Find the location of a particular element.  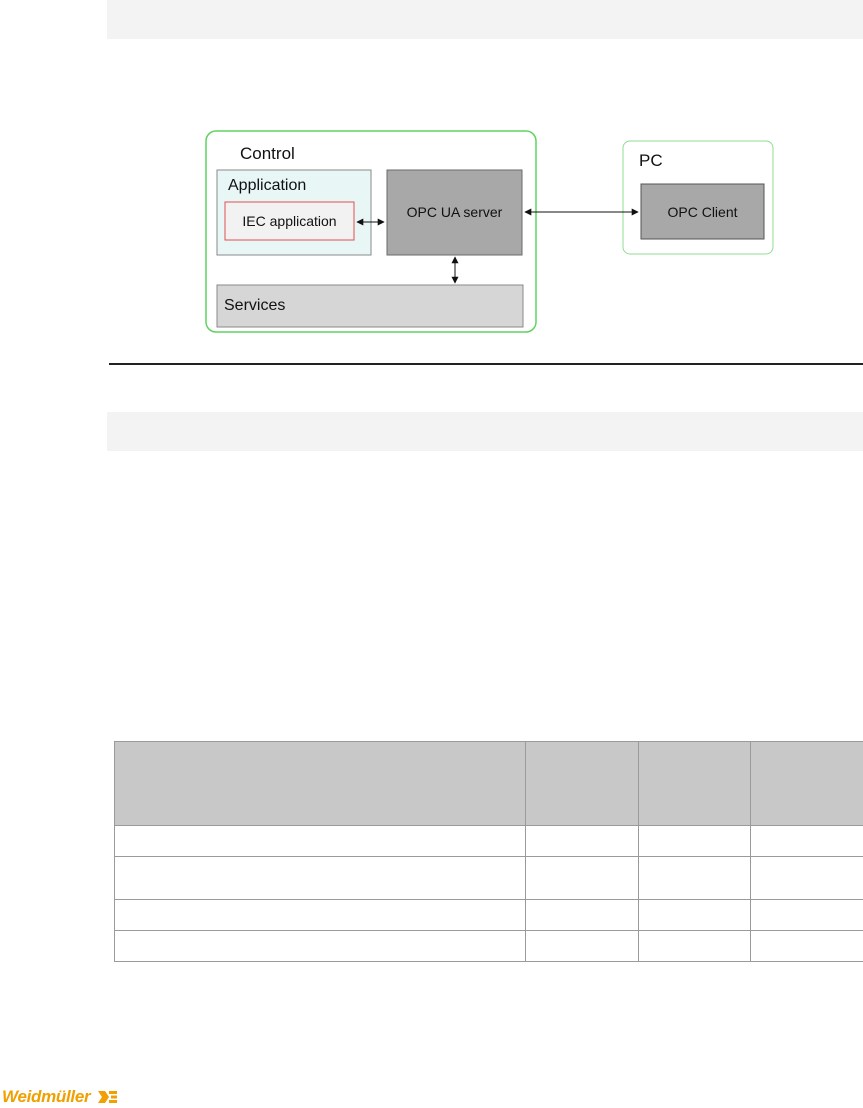

control-title: Control is located at coordinates (267, 153).